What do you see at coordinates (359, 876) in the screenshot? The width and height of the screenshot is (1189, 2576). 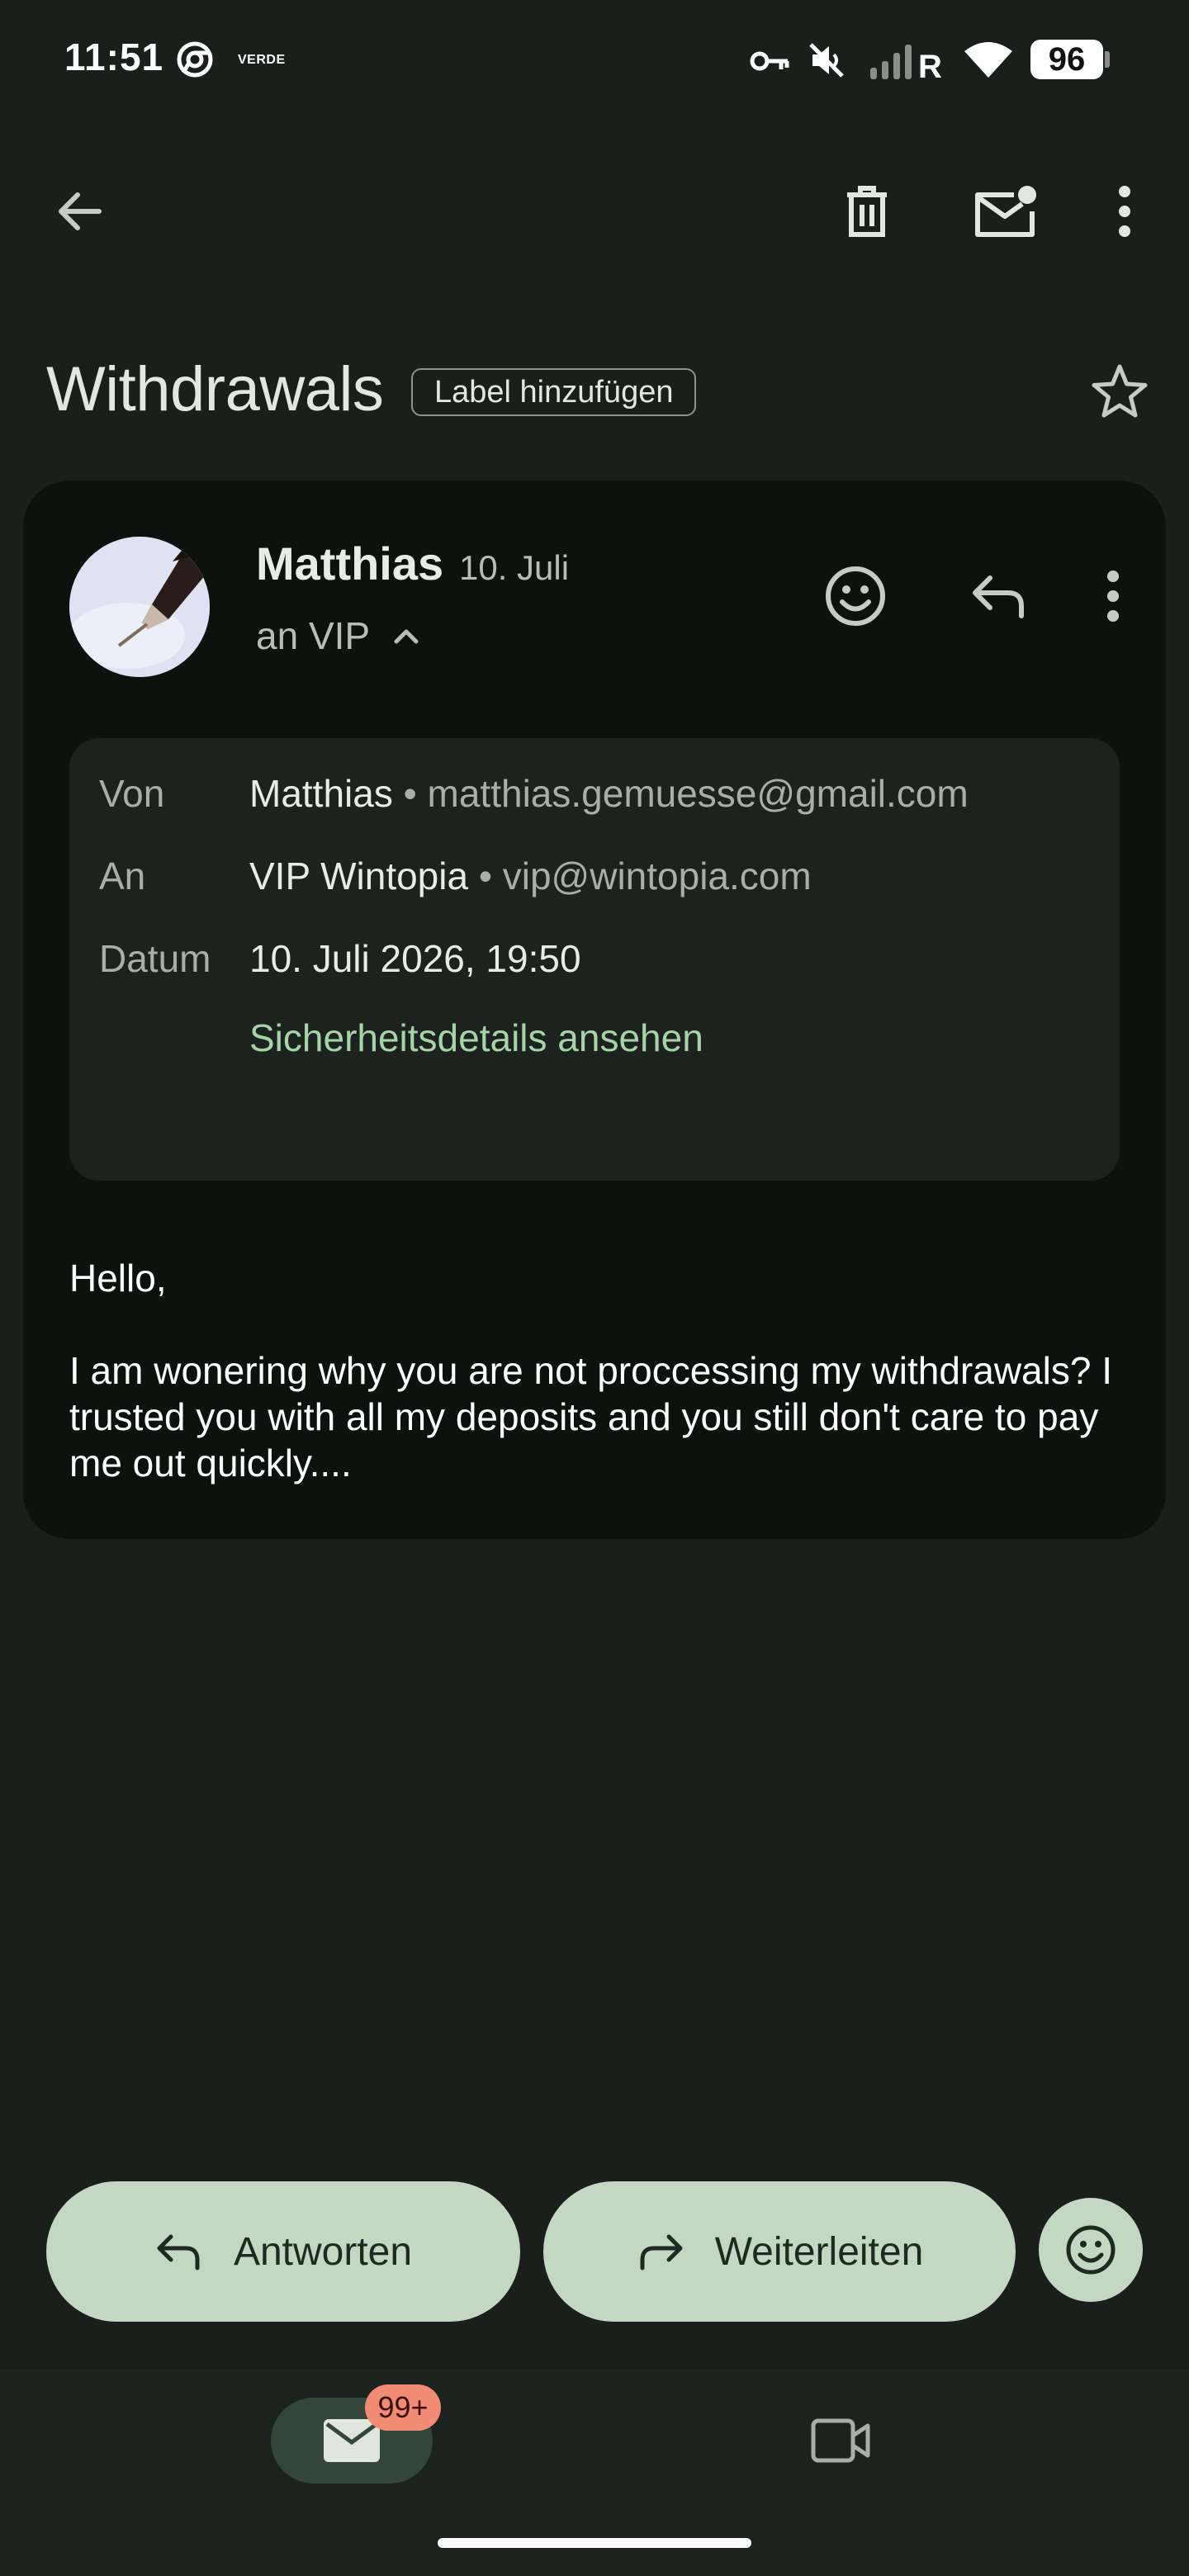 I see `to-name: VIP Wintopia` at bounding box center [359, 876].